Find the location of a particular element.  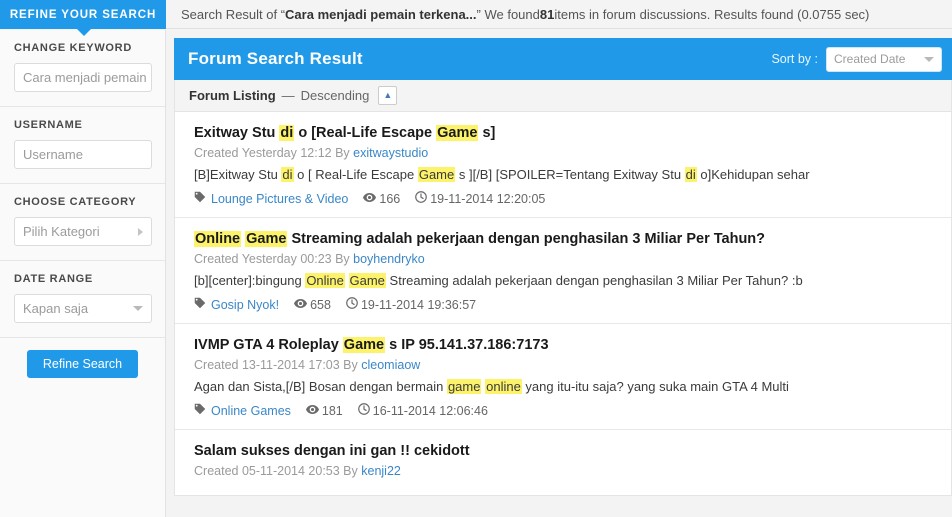

category-select-value: Pilih Kategori is located at coordinates (61, 231).